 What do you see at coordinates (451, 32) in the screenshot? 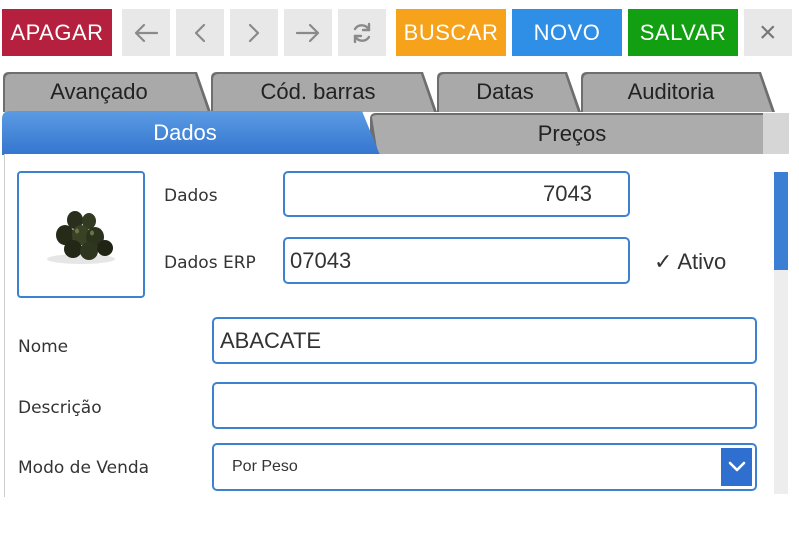
I see `search-button: BUSCAR` at bounding box center [451, 32].